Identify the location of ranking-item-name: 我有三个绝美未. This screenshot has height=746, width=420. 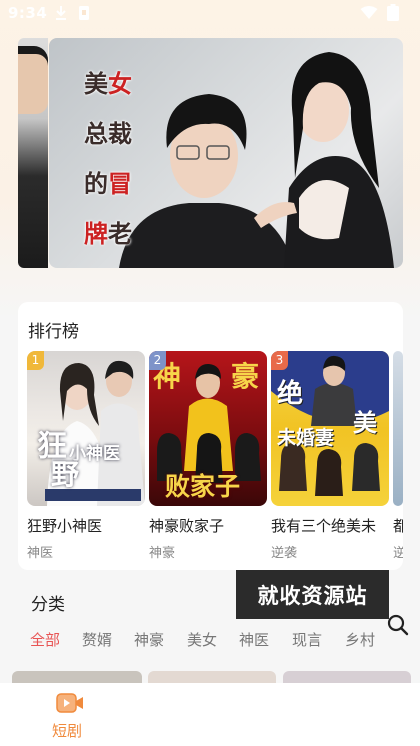
(330, 525).